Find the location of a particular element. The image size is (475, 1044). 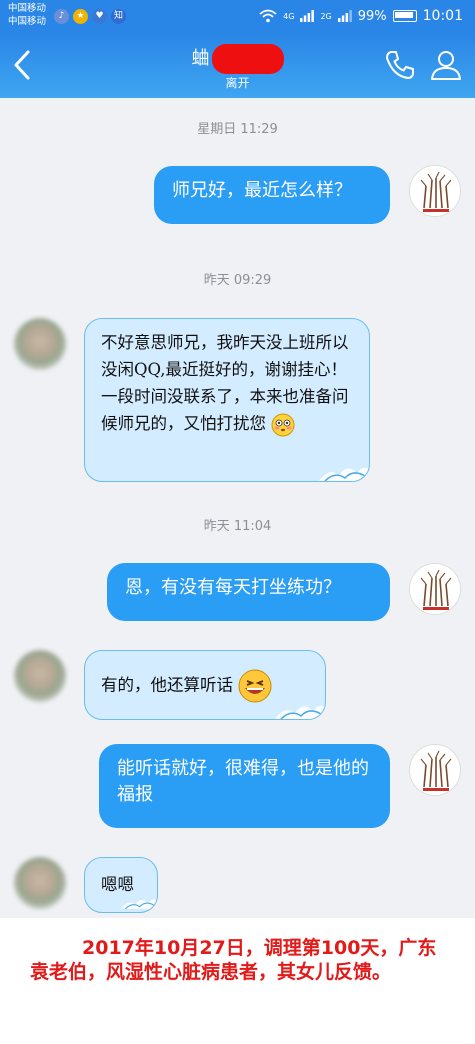

incoming-message-bubble: 有的，他还算听话 is located at coordinates (205, 685).